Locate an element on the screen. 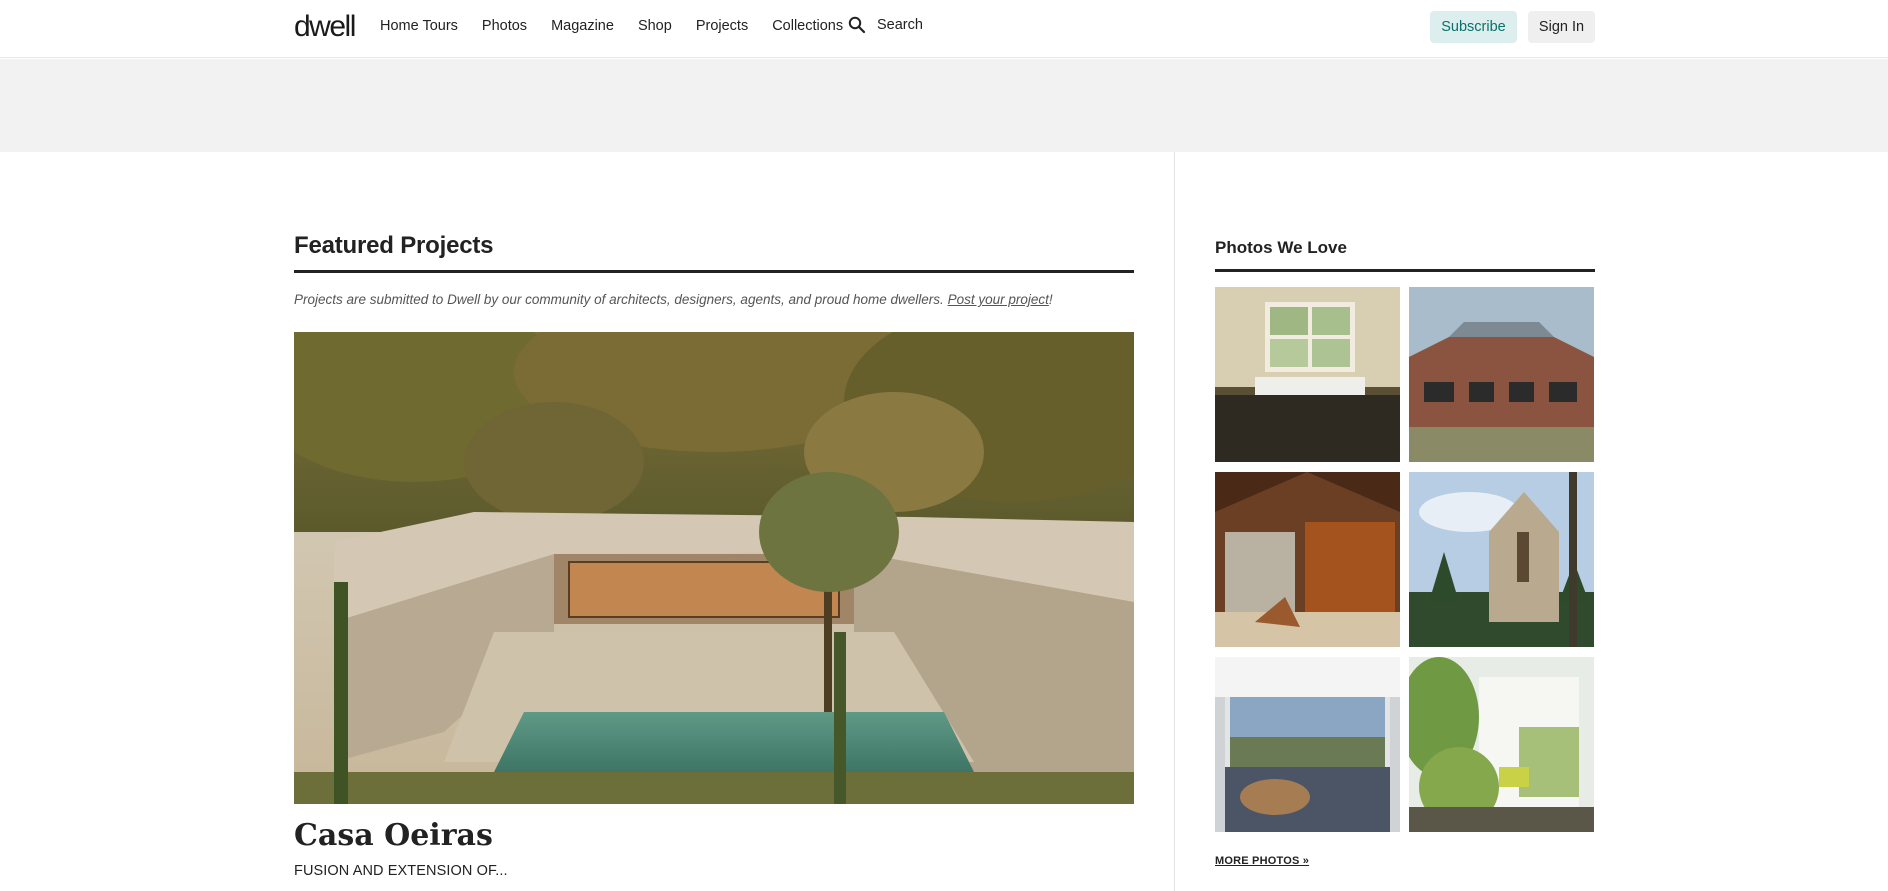  nav-home-tours: Home Tours is located at coordinates (419, 26).